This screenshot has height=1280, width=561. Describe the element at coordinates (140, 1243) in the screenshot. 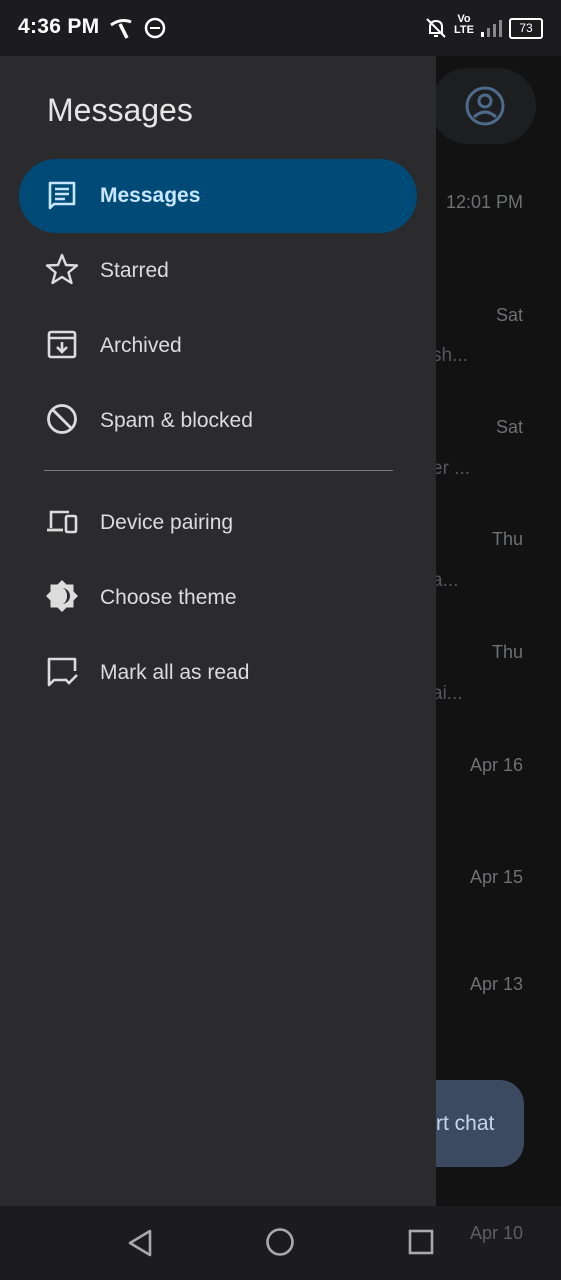

I see `back-icon` at that location.